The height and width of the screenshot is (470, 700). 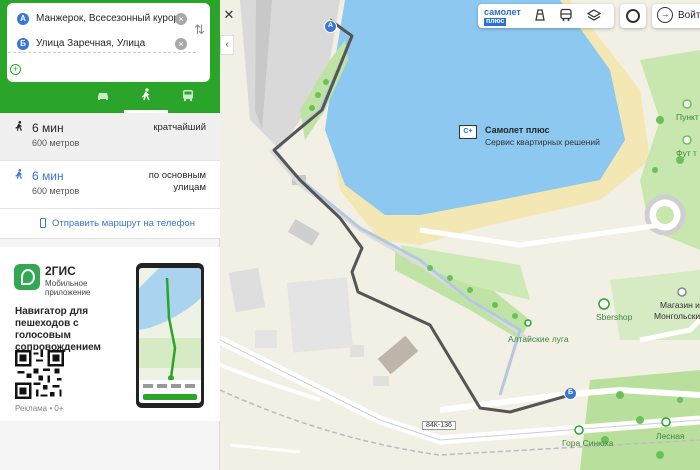 What do you see at coordinates (181, 44) in the screenshot?
I see `clear-to-icon: ×` at bounding box center [181, 44].